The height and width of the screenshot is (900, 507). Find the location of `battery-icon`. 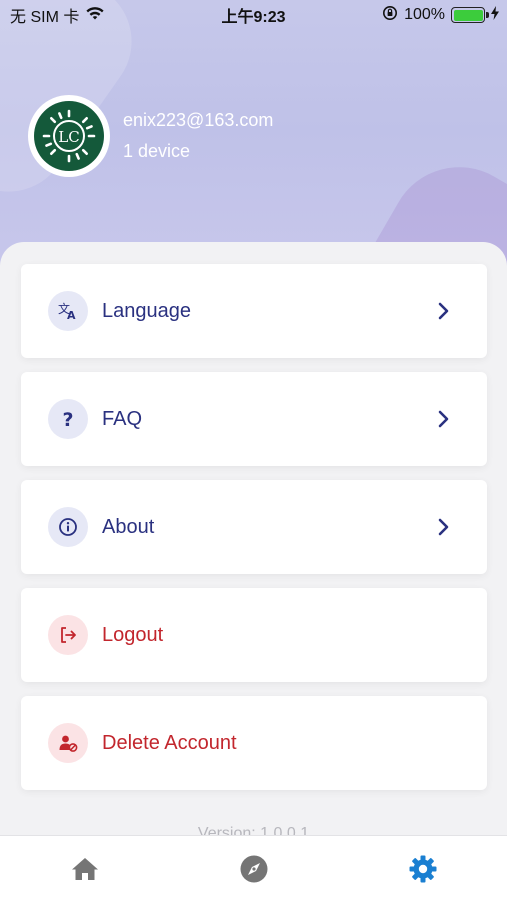

battery-icon is located at coordinates (470, 15).